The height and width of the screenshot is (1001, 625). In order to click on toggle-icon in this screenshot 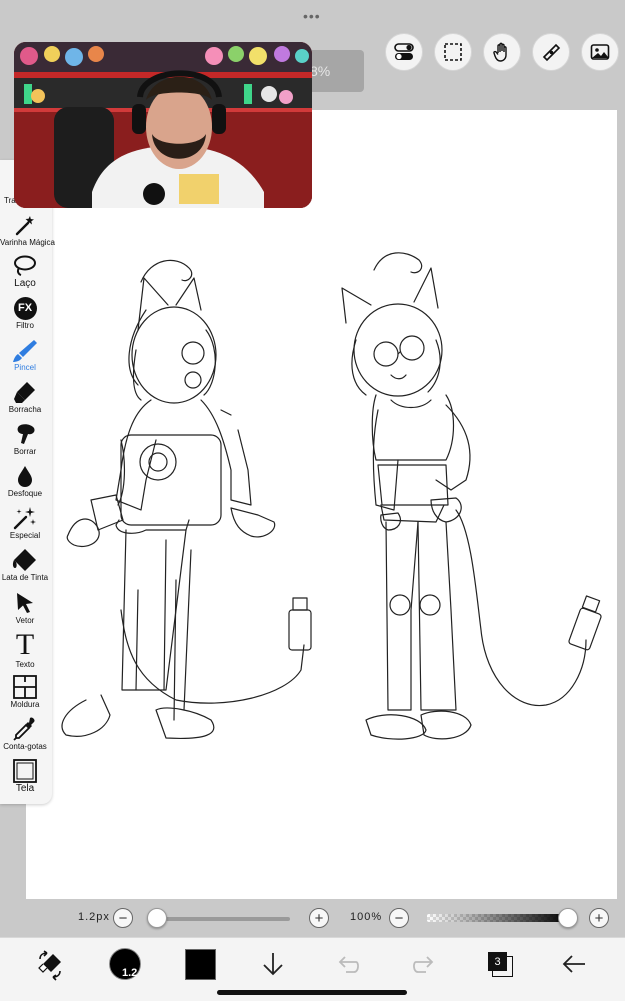, I will do `click(404, 51)`.